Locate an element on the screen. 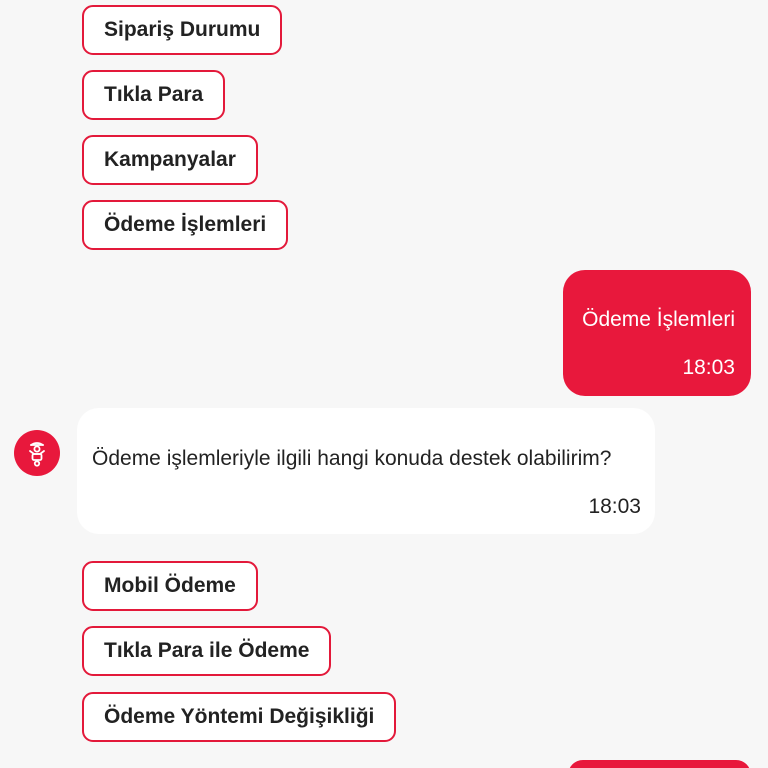  quick-reply-tikla-para-ile-odeme: Tıkla Para ile Ödeme is located at coordinates (207, 651).